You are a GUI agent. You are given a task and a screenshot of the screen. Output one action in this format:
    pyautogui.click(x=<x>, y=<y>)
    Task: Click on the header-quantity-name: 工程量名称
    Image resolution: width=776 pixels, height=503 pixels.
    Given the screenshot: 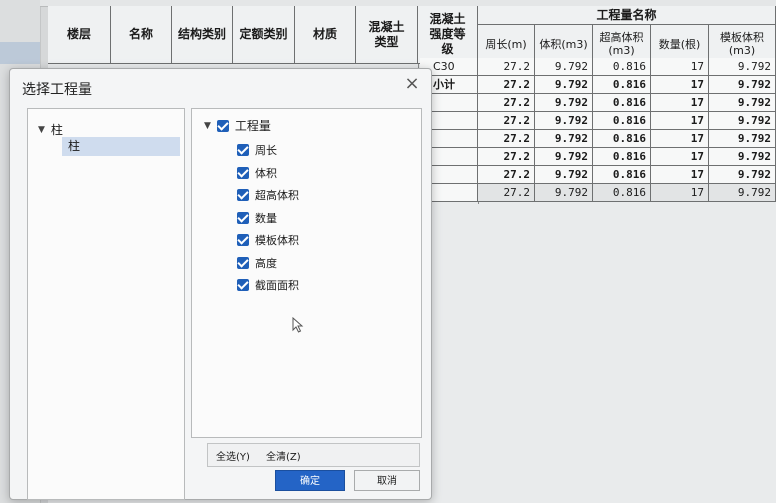 What is the action you would take?
    pyautogui.click(x=627, y=15)
    